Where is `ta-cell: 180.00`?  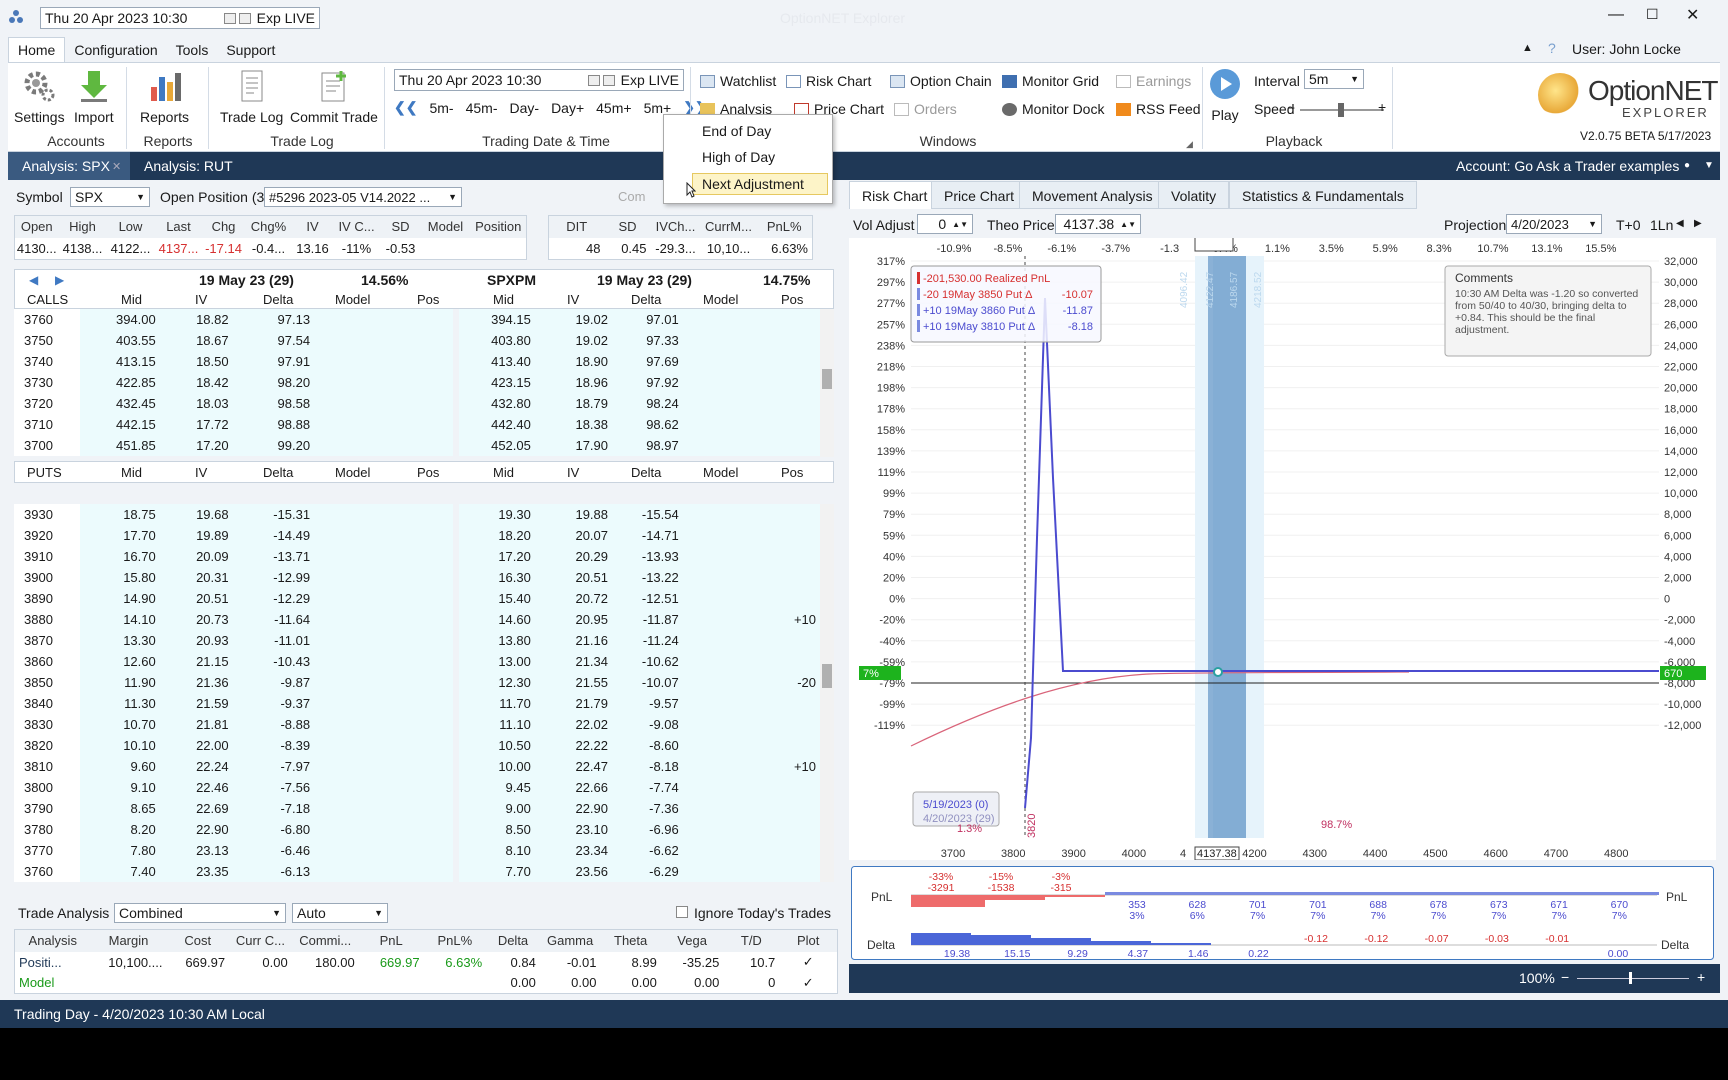
ta-cell: 180.00 is located at coordinates (325, 962).